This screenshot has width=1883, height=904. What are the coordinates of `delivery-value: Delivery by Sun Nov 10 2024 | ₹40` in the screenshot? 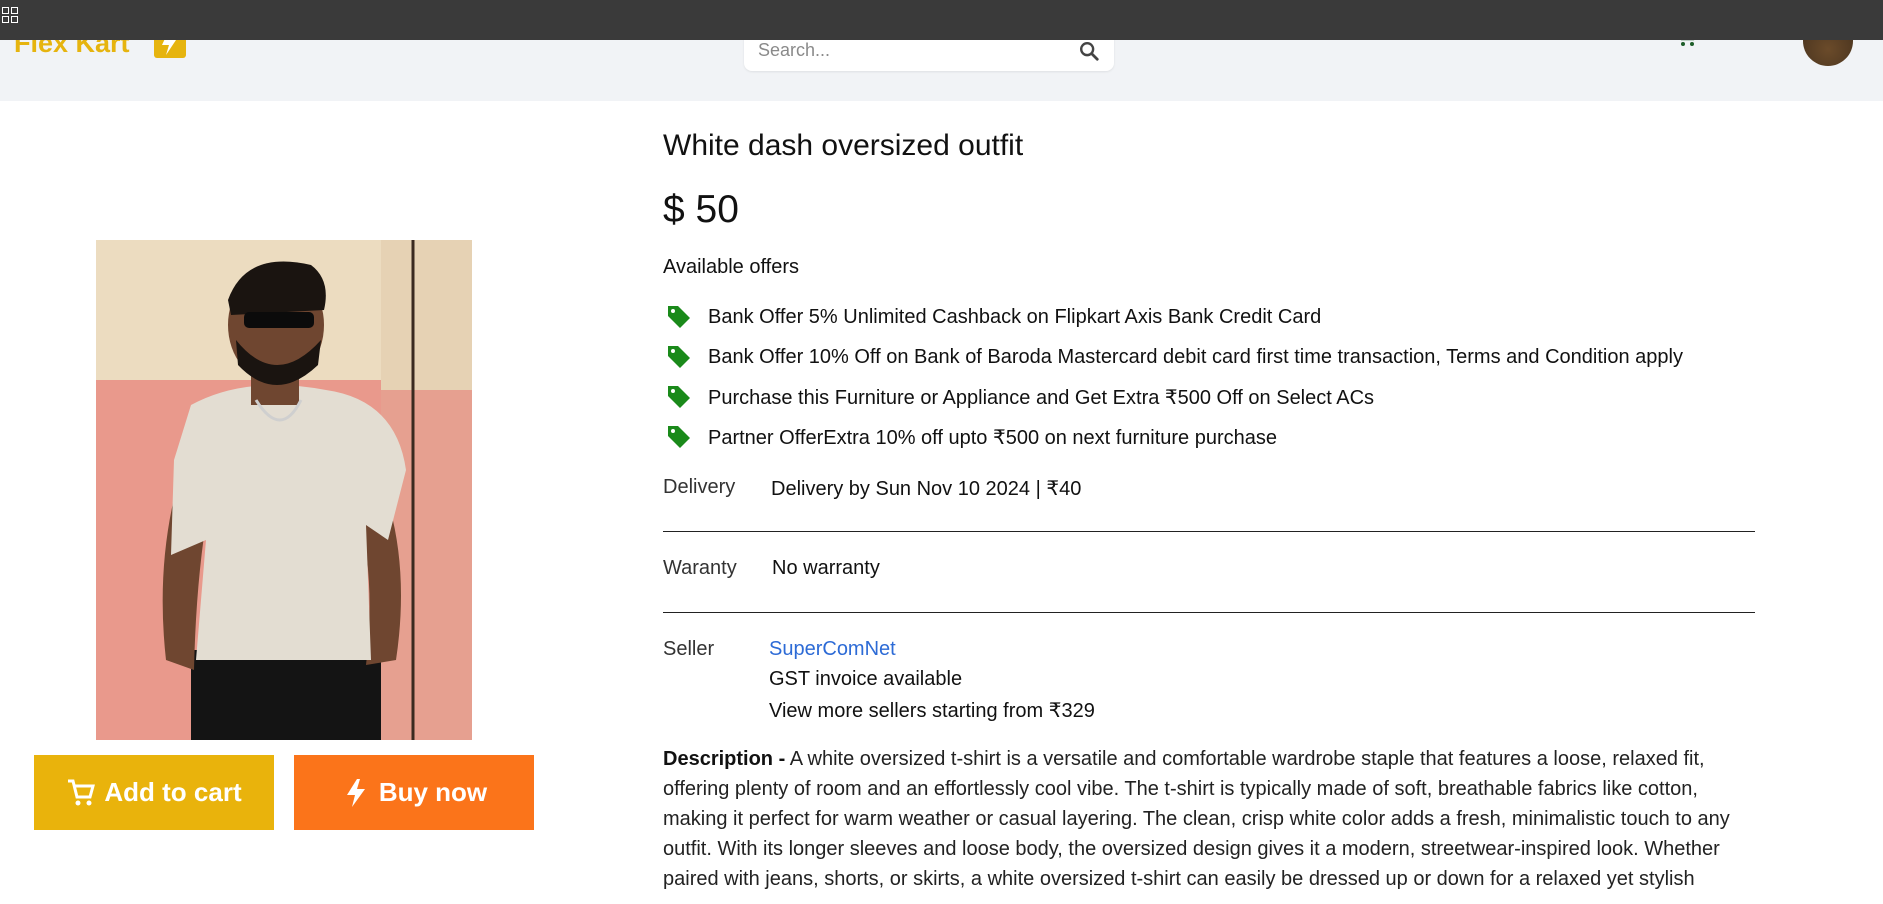 It's located at (926, 489).